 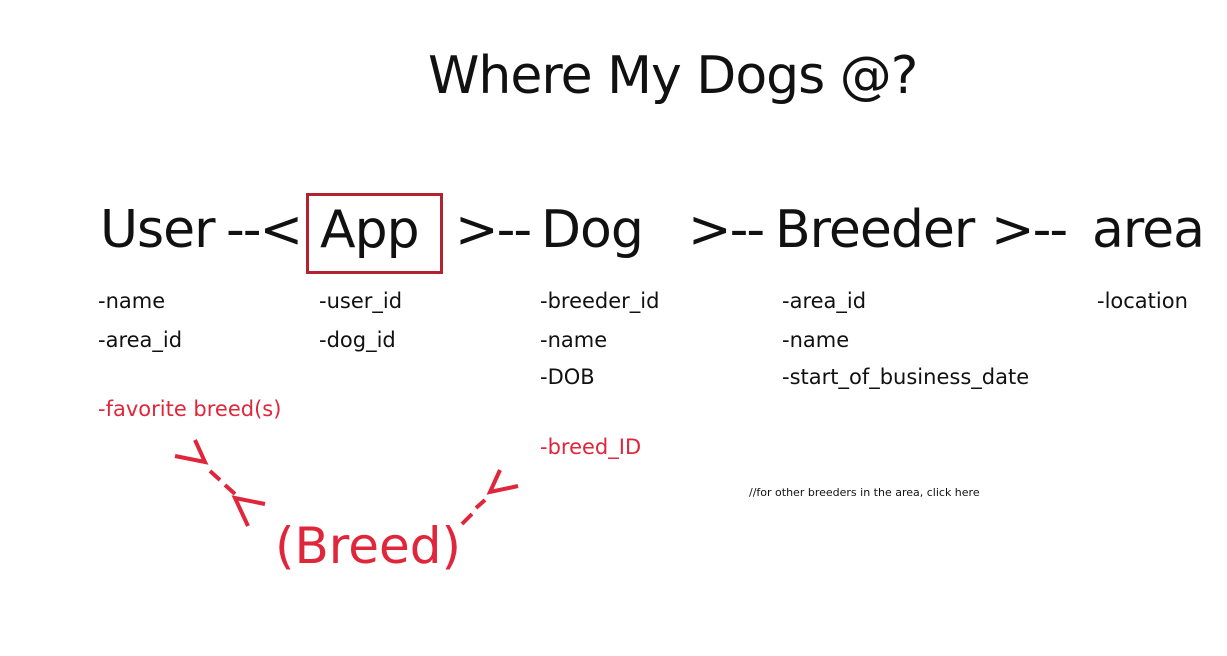 I want to click on right-crowfoot, so click(x=502, y=482).